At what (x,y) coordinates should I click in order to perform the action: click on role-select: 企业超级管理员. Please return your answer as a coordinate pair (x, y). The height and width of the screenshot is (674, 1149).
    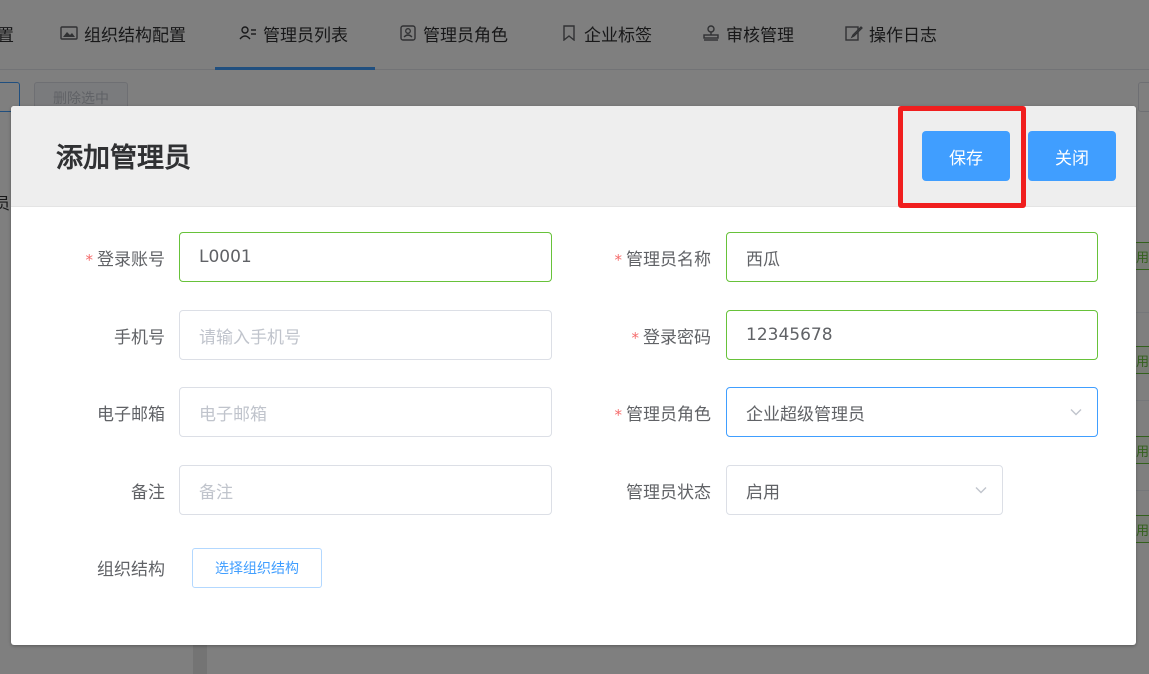
    Looking at the image, I should click on (912, 412).